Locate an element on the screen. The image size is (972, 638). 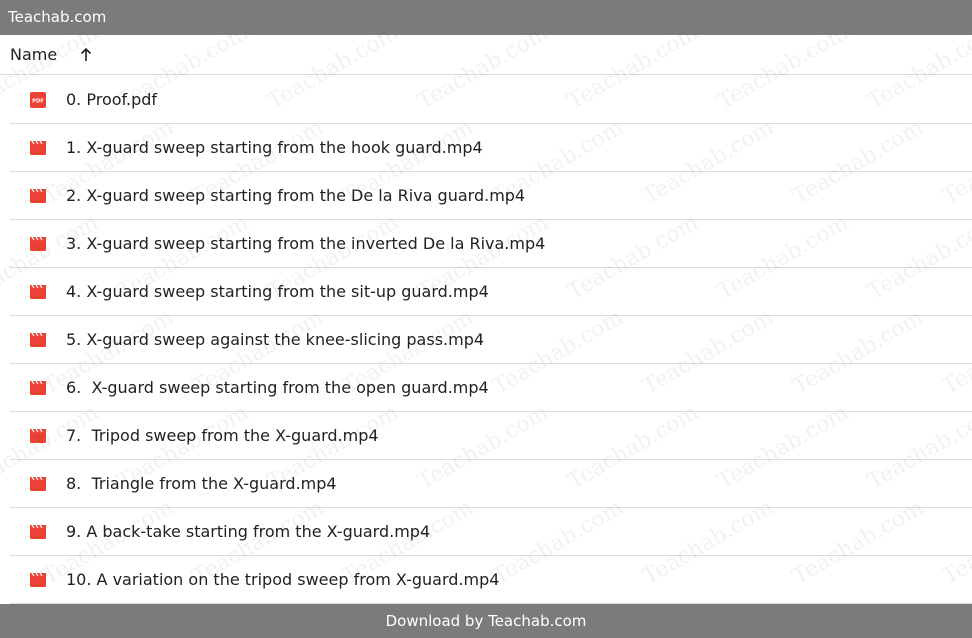
list-header: Name is located at coordinates (486, 55).